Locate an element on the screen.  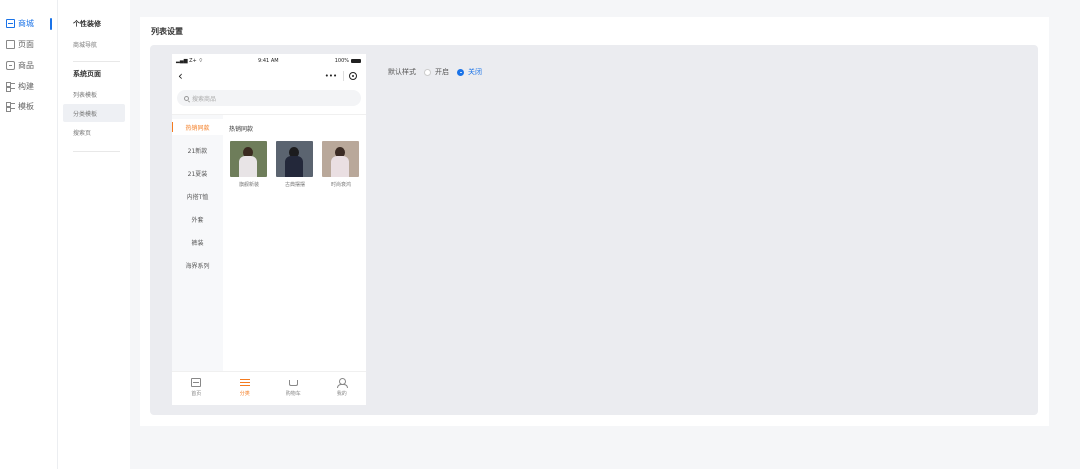
radio-label: 开启 is located at coordinates (442, 72).